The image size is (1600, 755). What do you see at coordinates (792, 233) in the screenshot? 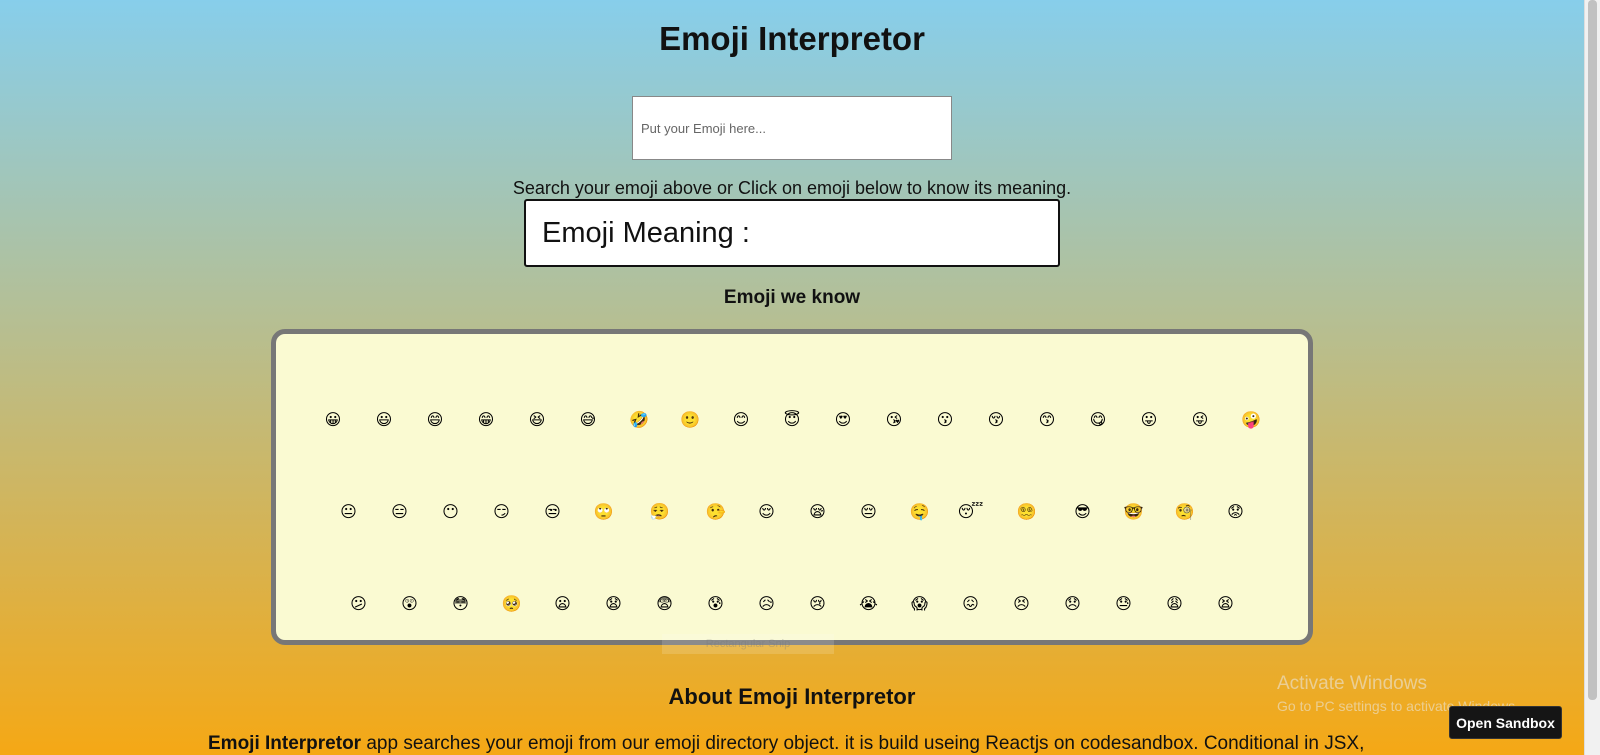
I see `emoji-meaning-output: Emoji Meaning :` at bounding box center [792, 233].